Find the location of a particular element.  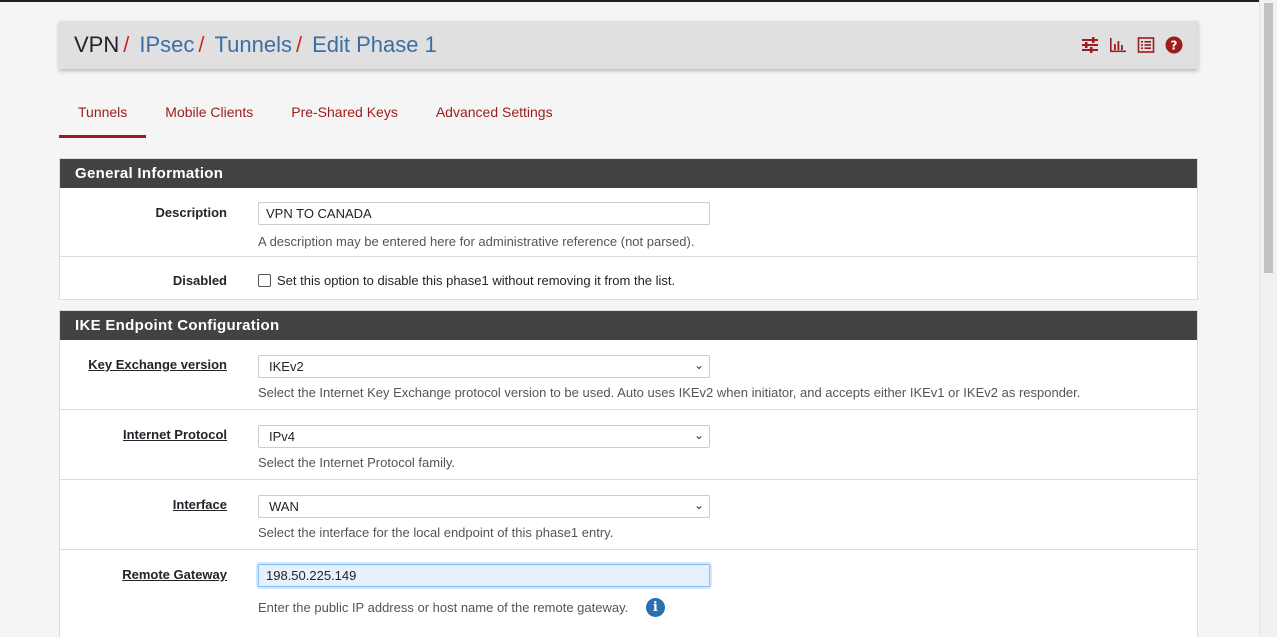

window-top-border is located at coordinates (630, 1).